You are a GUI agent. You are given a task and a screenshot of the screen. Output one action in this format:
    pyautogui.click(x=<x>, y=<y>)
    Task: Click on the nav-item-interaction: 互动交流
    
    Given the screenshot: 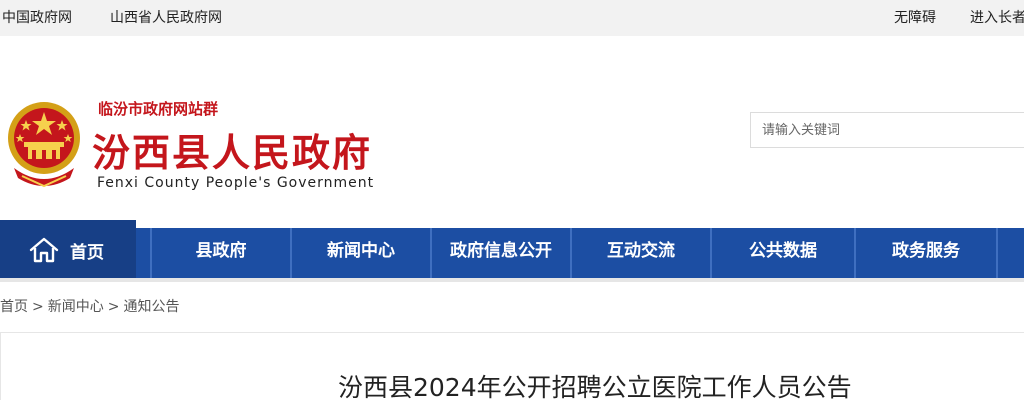 What is the action you would take?
    pyautogui.click(x=641, y=253)
    